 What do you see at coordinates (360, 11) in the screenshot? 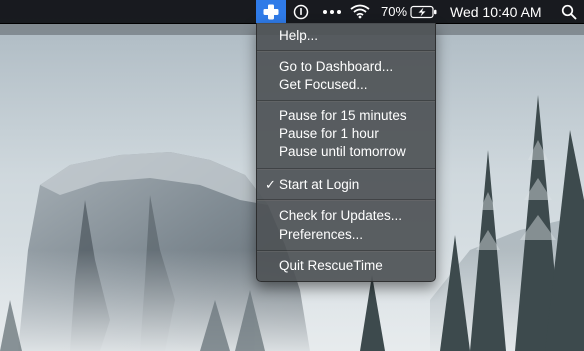
I see `wifi-icon` at bounding box center [360, 11].